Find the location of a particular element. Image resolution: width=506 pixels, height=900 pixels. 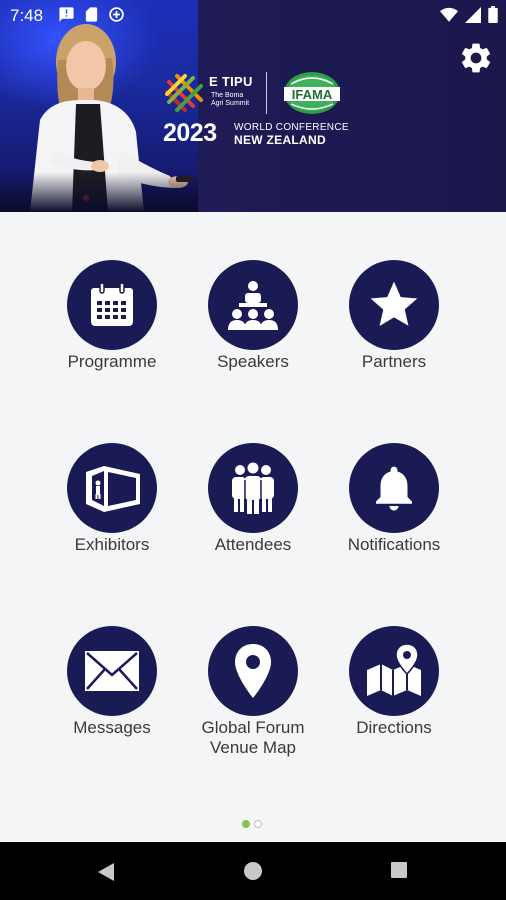

messages-circle is located at coordinates (112, 671).